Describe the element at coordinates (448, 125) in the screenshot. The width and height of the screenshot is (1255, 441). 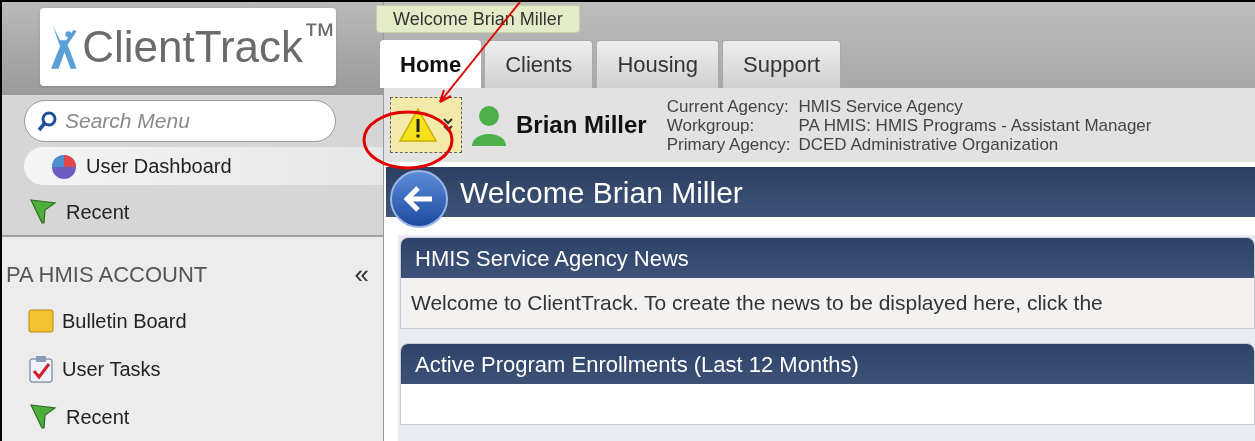
I see `double-chevron-icon` at that location.